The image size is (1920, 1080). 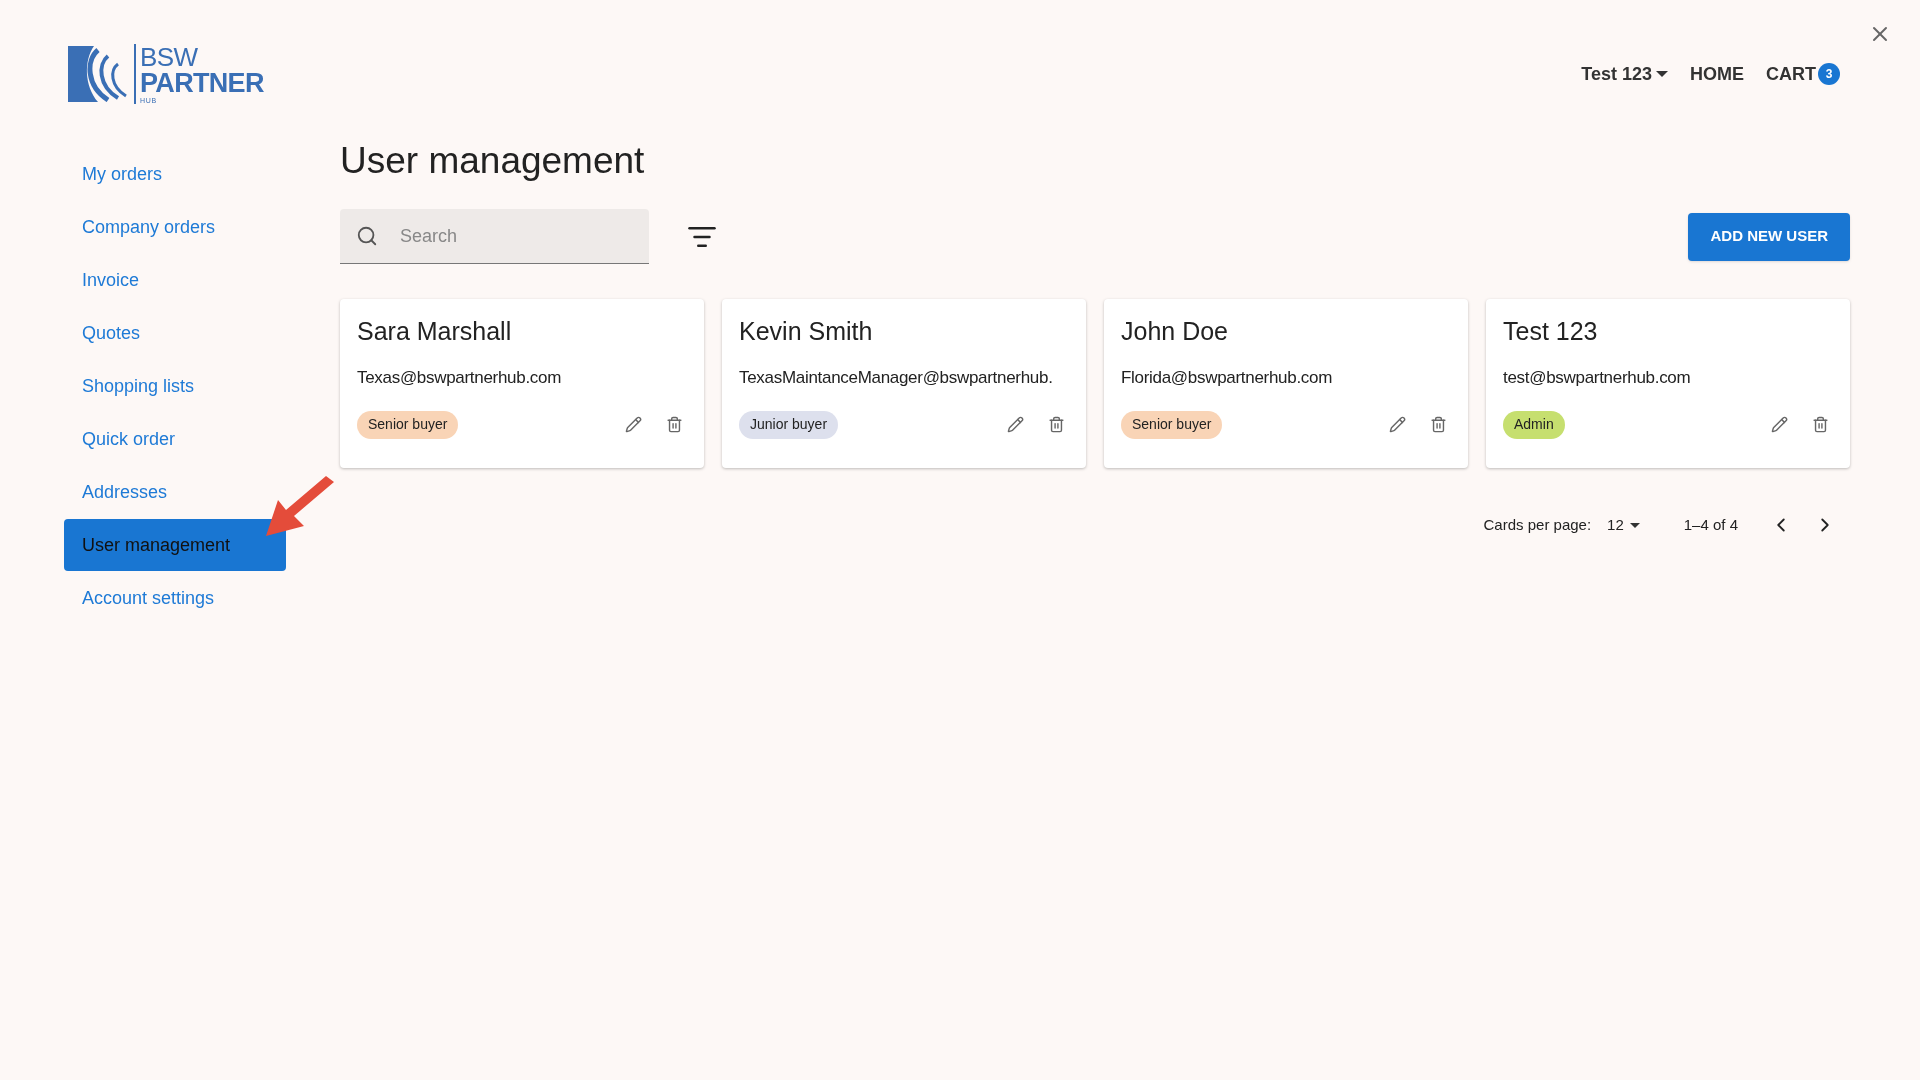 What do you see at coordinates (202, 83) in the screenshot?
I see `logo-text: PARTNER` at bounding box center [202, 83].